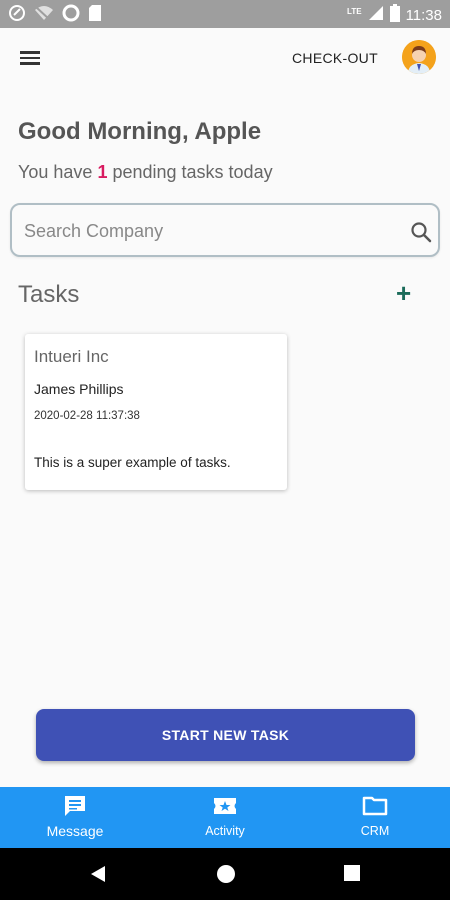  I want to click on pending-summary: You have 1 pending tasks today, so click(145, 172).